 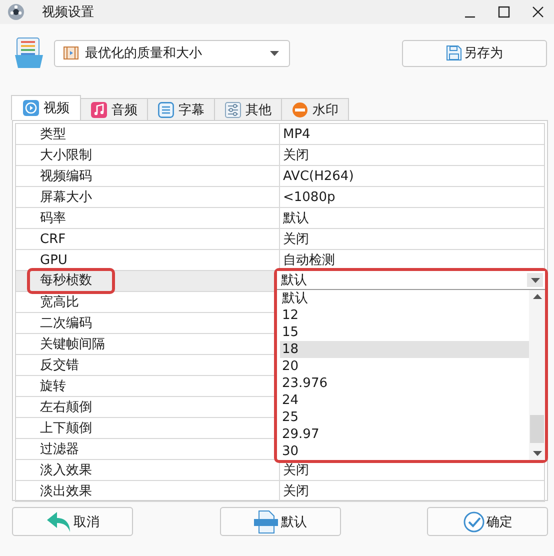 What do you see at coordinates (411, 280) in the screenshot?
I see `value-dropdown: 默认` at bounding box center [411, 280].